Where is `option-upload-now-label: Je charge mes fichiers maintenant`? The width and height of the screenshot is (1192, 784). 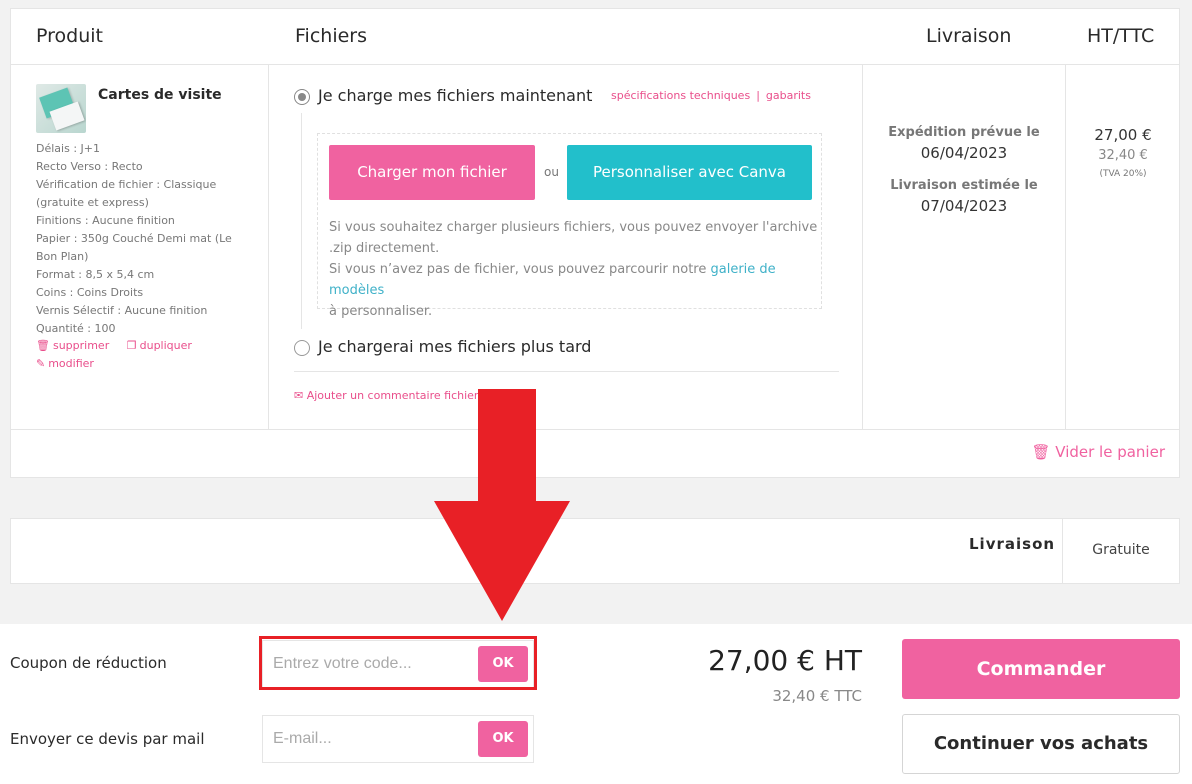
option-upload-now-label: Je charge mes fichiers maintenant is located at coordinates (455, 95).